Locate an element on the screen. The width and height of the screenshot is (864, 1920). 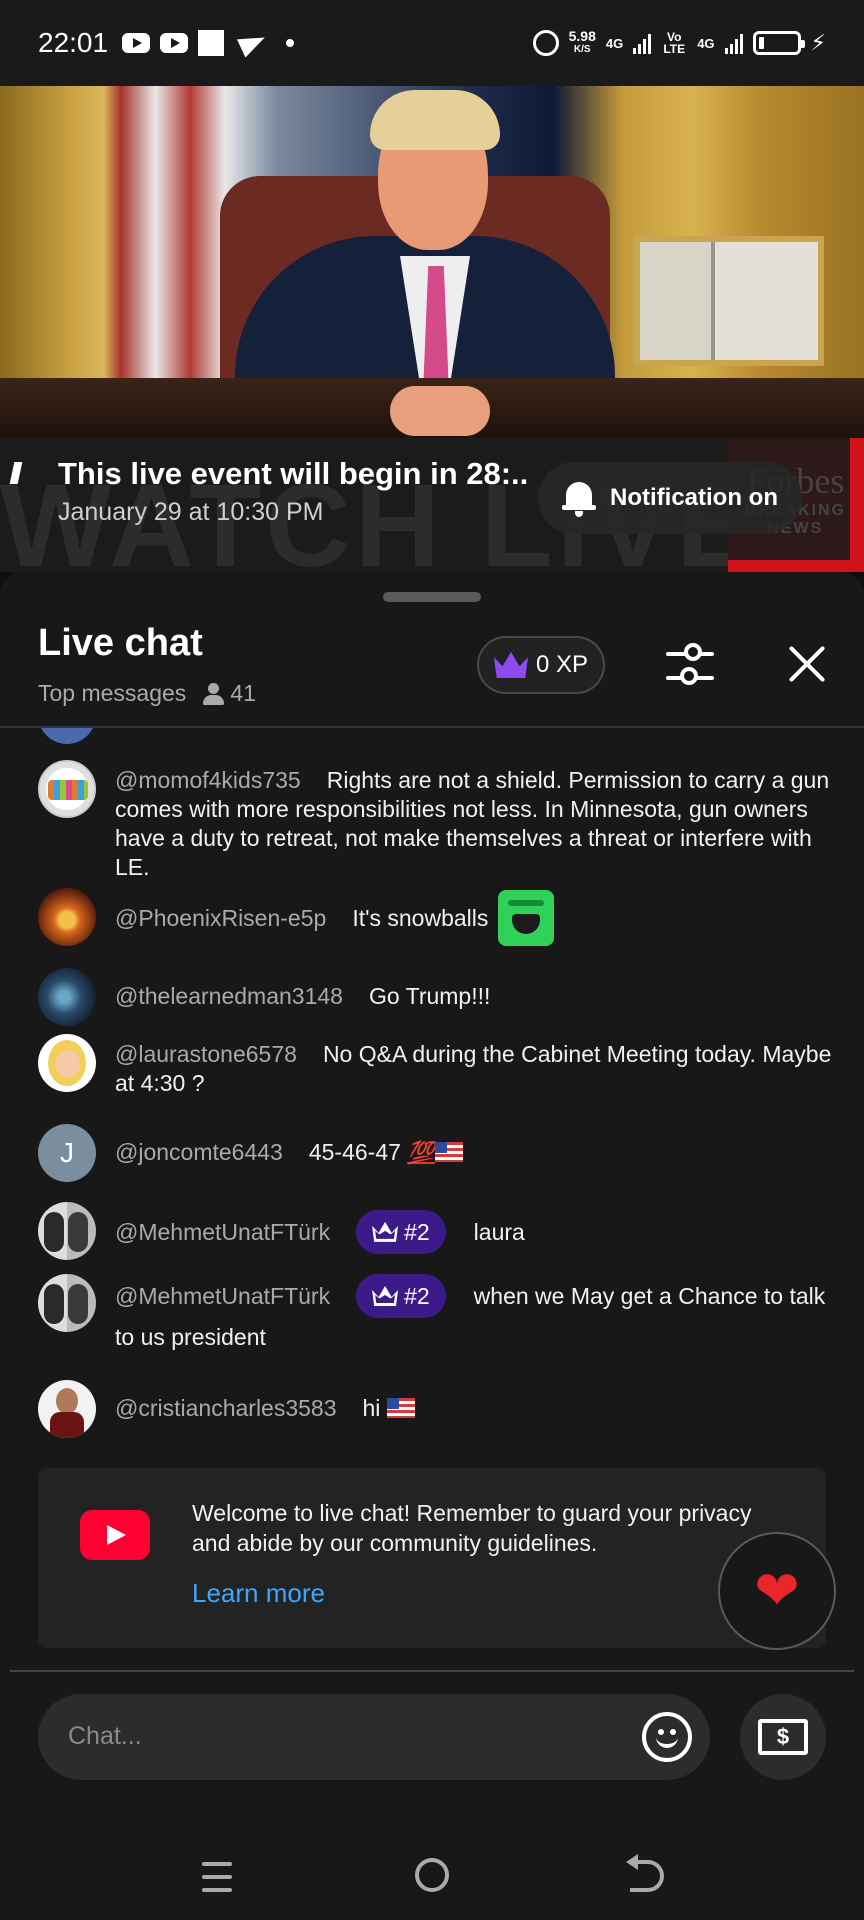
chat-message: @MehmetUnatFTürk #2 laura is located at coordinates (438, 1232).